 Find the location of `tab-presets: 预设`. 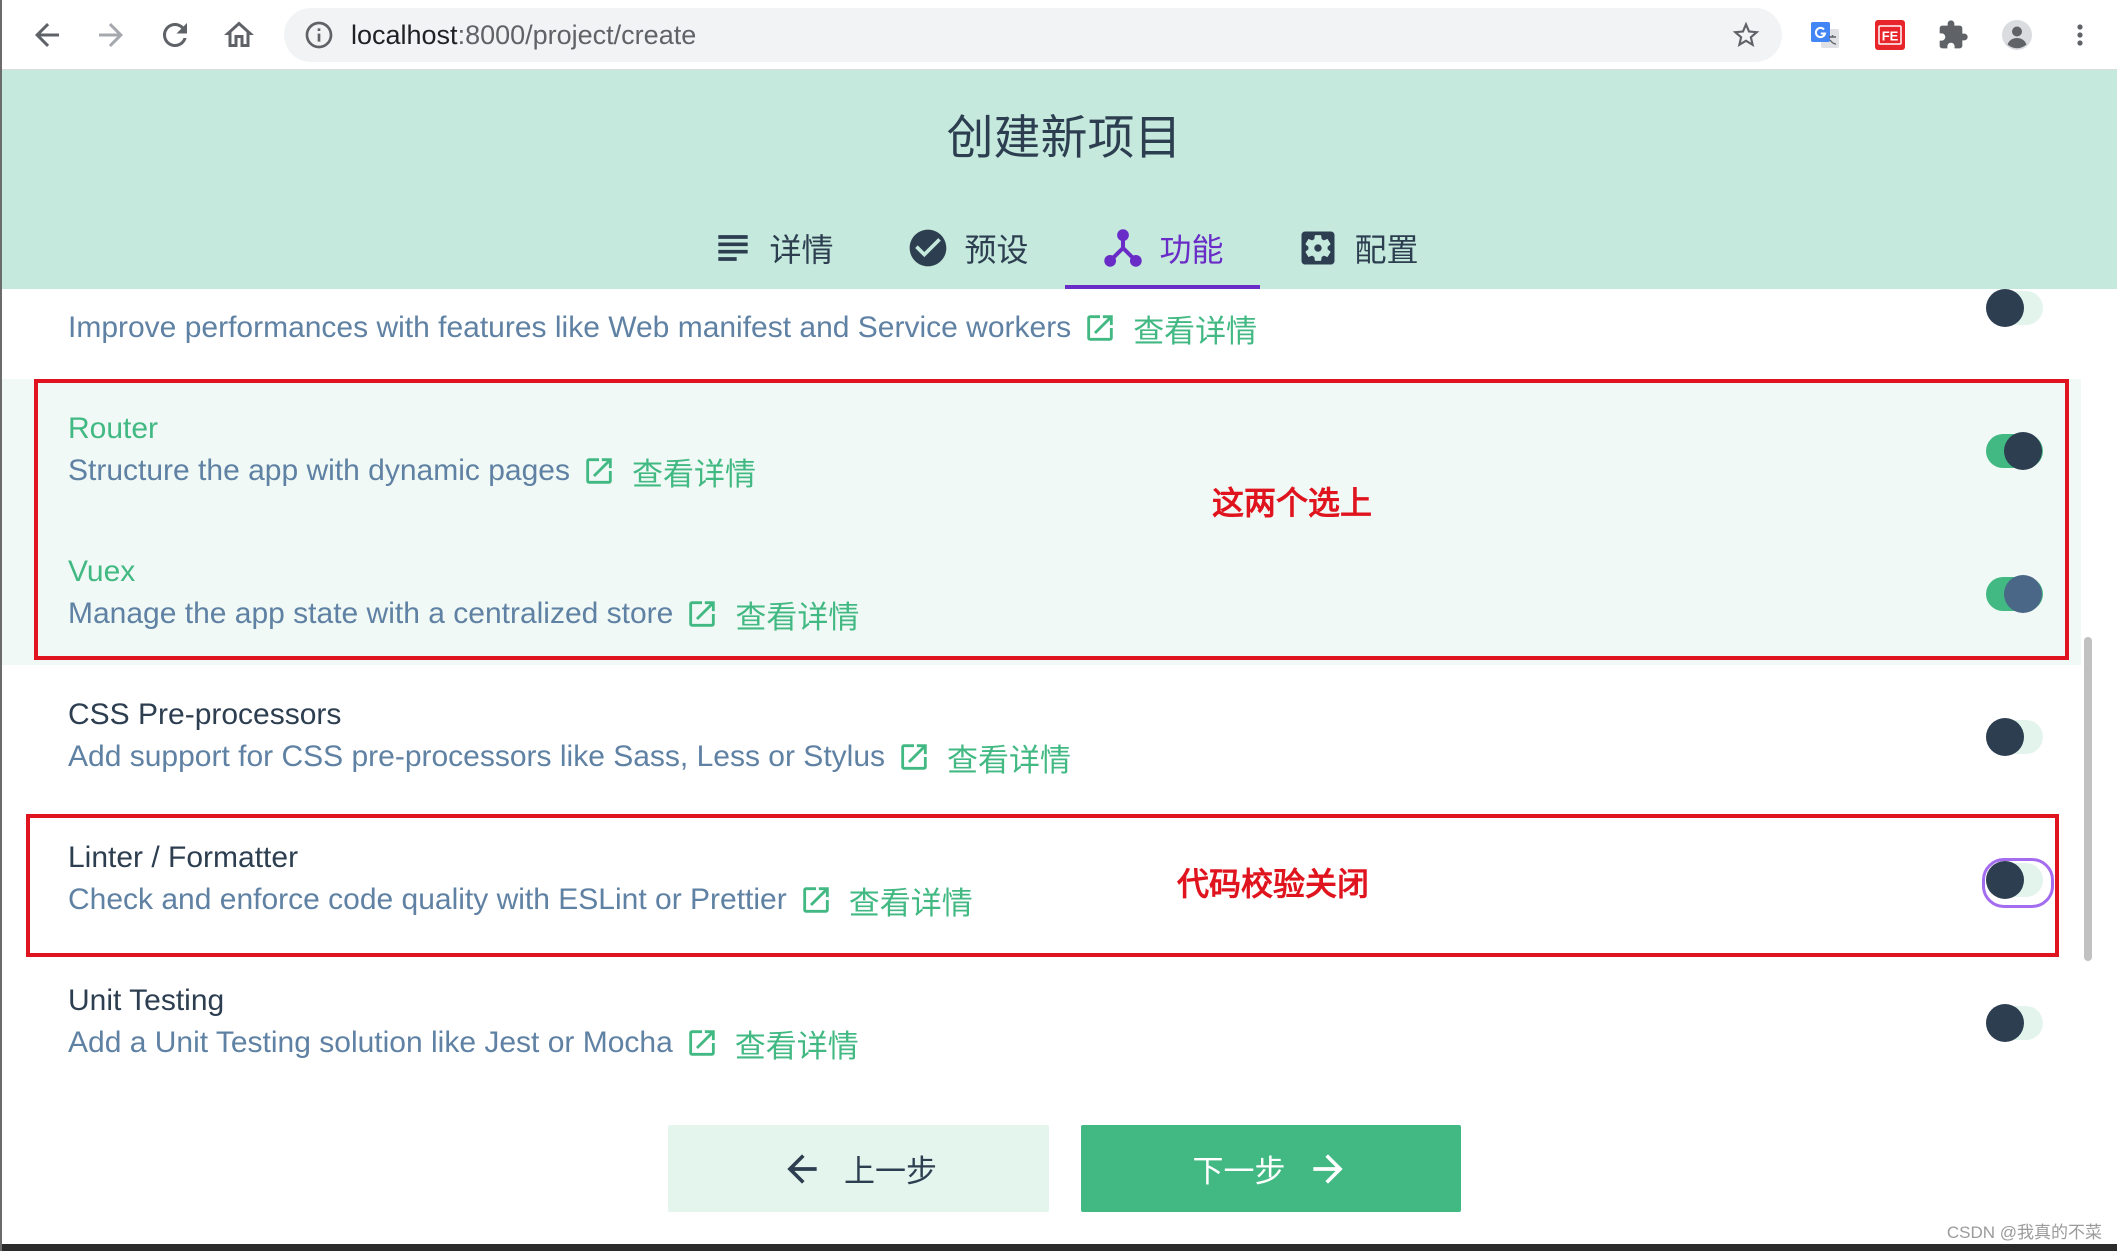

tab-presets: 预设 is located at coordinates (967, 247).